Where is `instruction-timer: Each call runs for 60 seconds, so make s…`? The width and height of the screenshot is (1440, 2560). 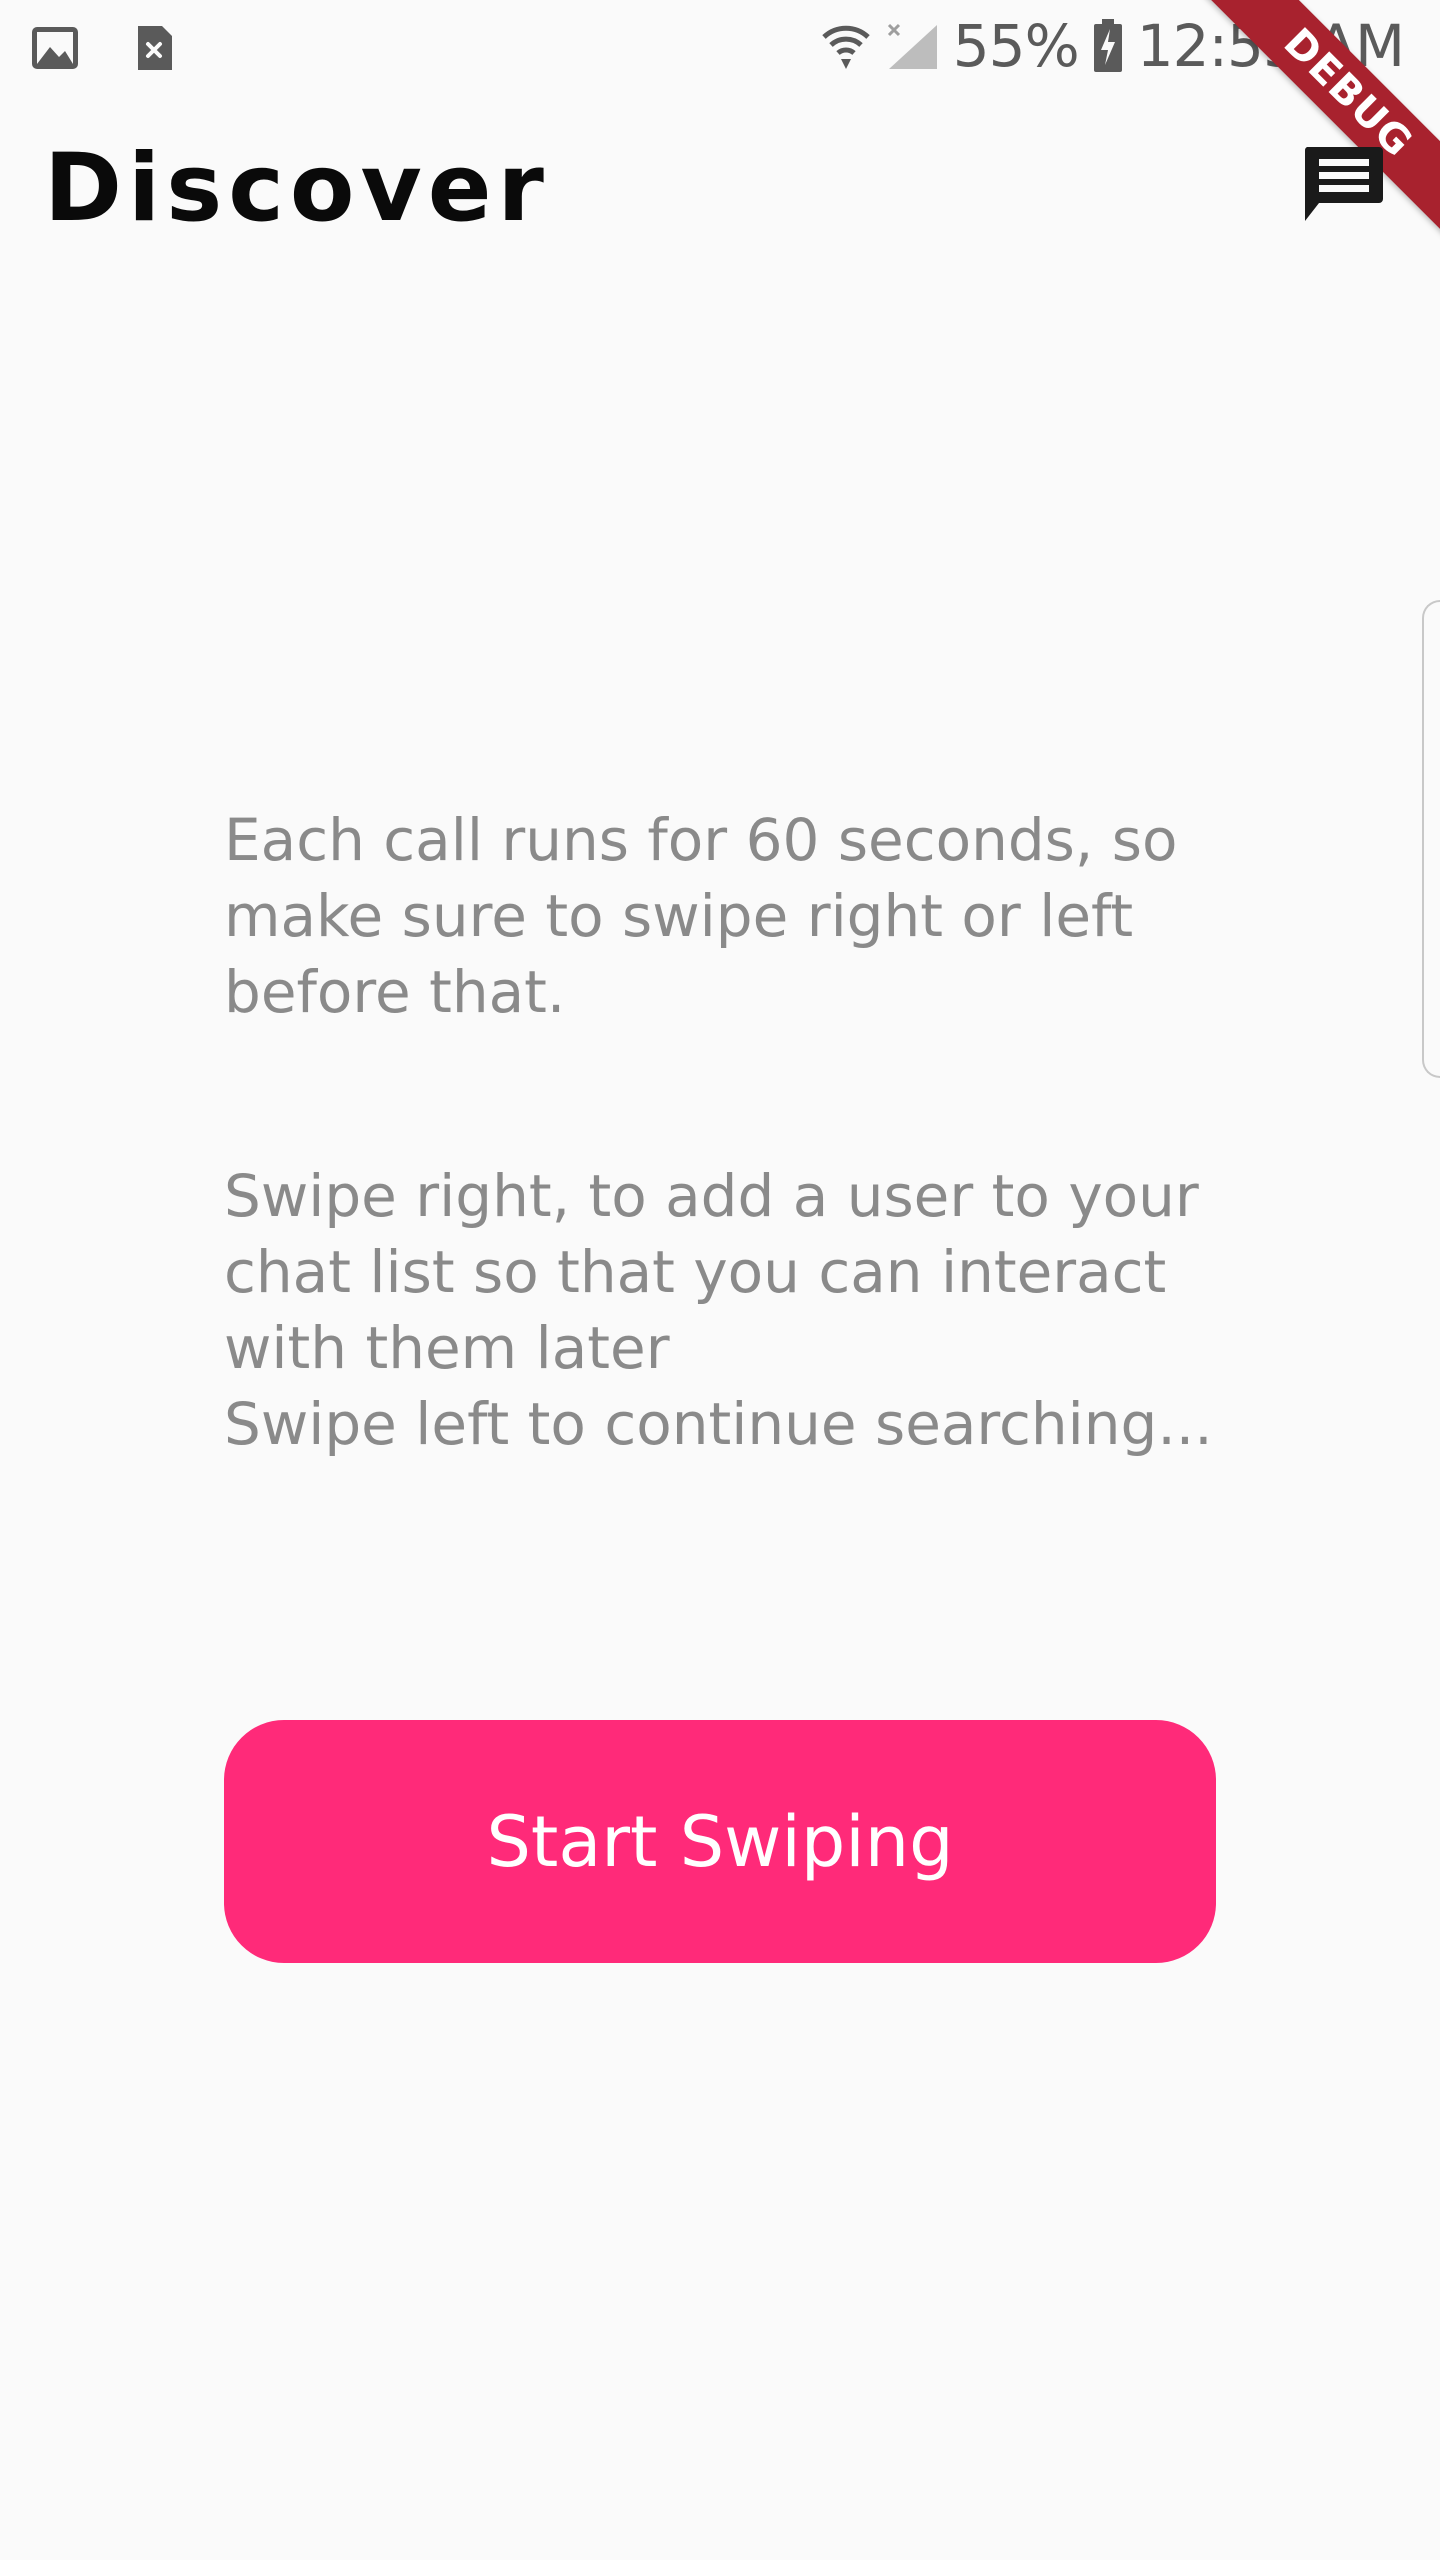 instruction-timer: Each call runs for 60 seconds, so make s… is located at coordinates (701, 916).